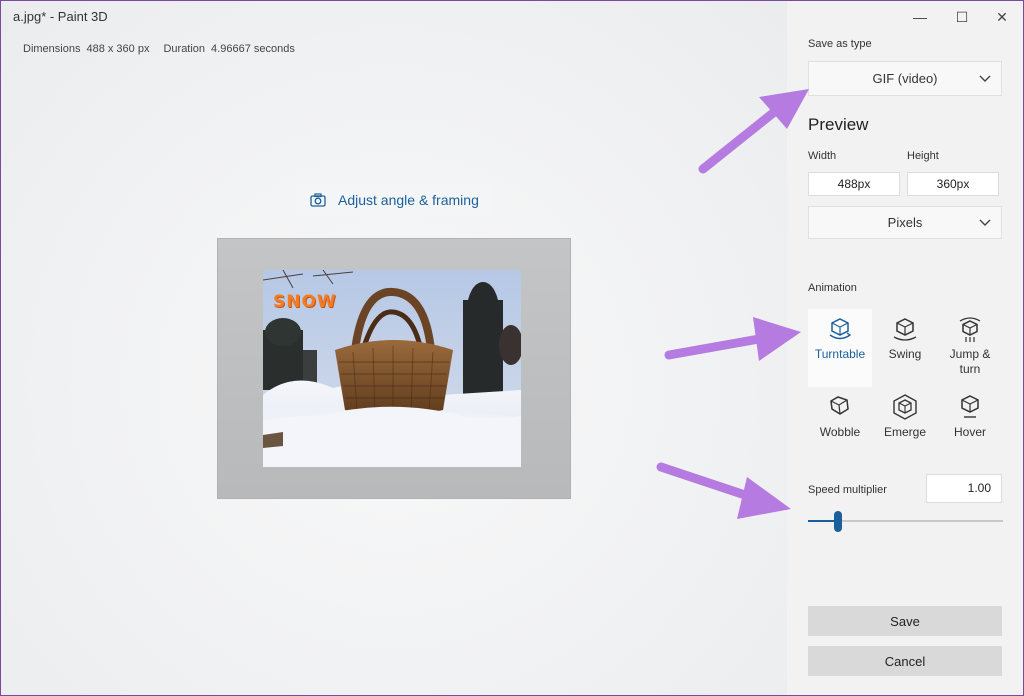  I want to click on adjust-angle-framing-button: Adjust angle & framing, so click(393, 200).